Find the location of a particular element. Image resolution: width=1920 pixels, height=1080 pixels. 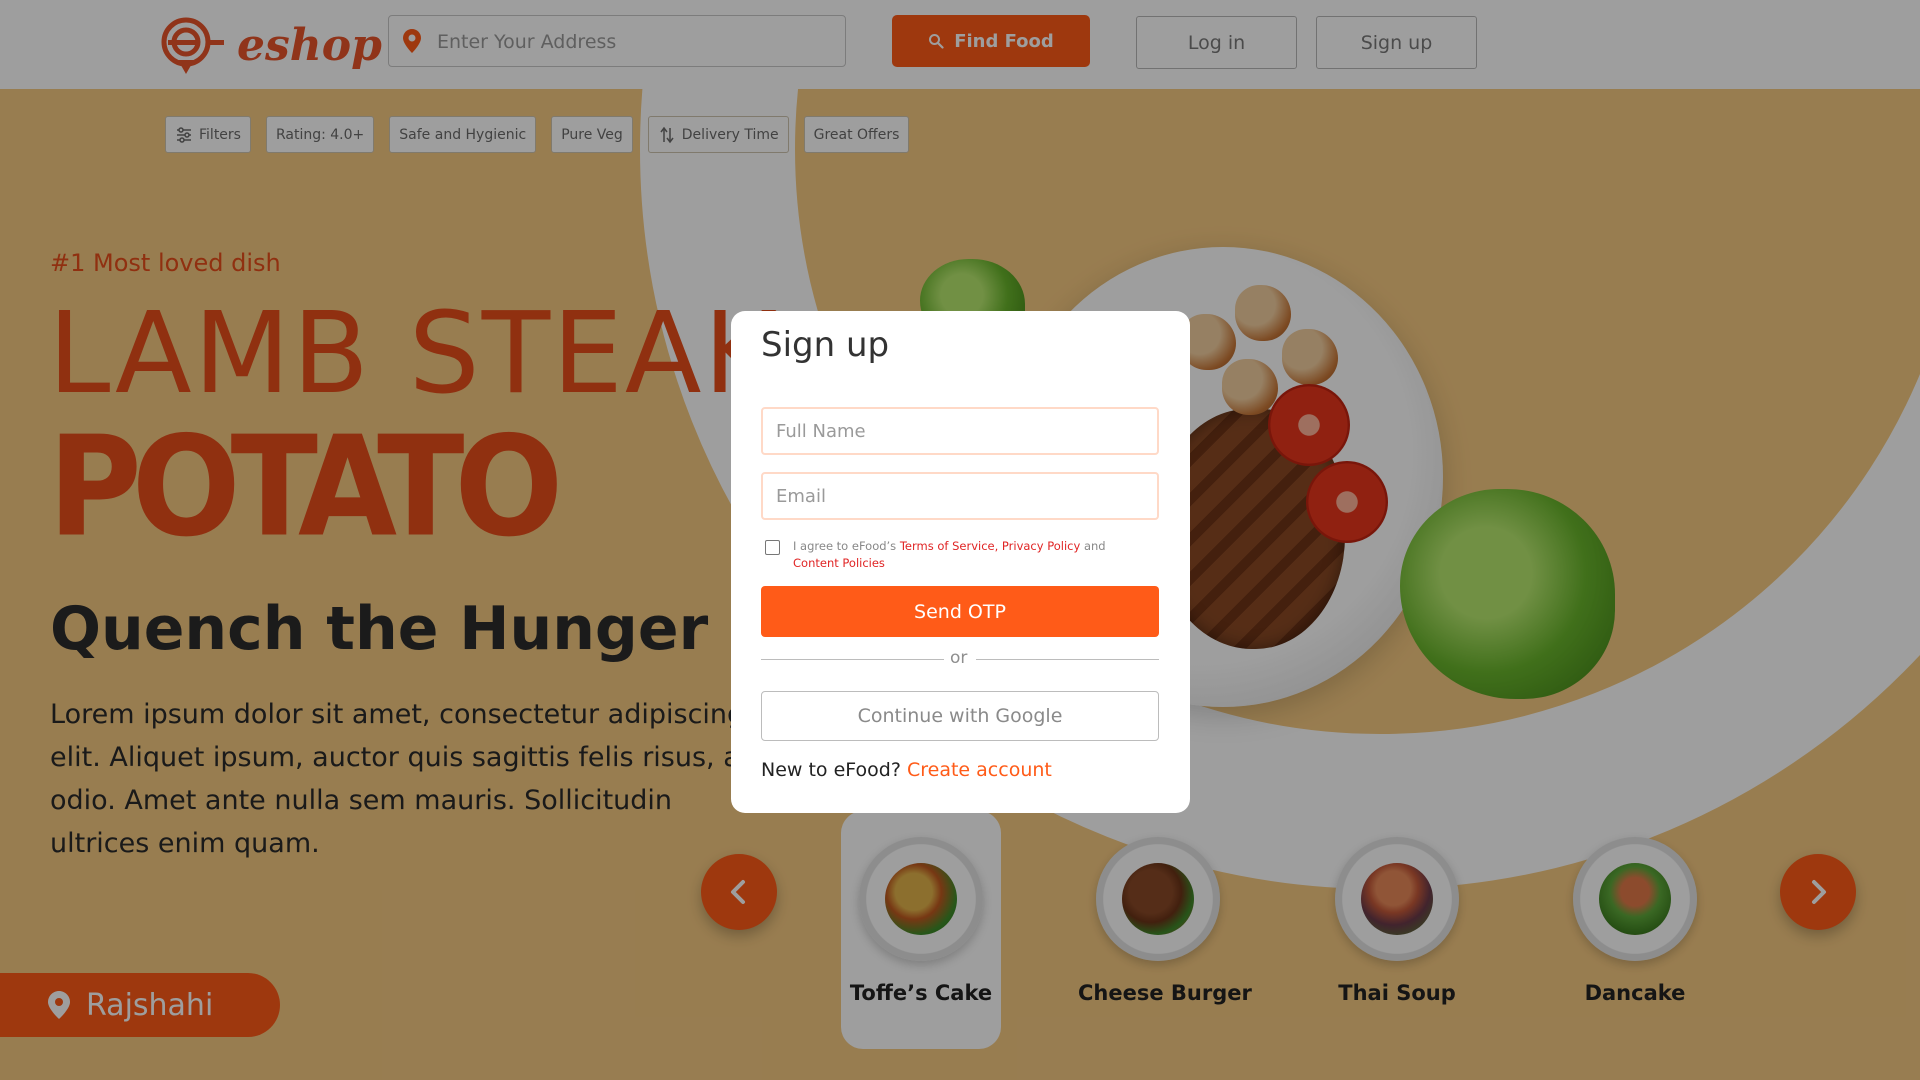

create-account-link: Create account is located at coordinates (979, 770).